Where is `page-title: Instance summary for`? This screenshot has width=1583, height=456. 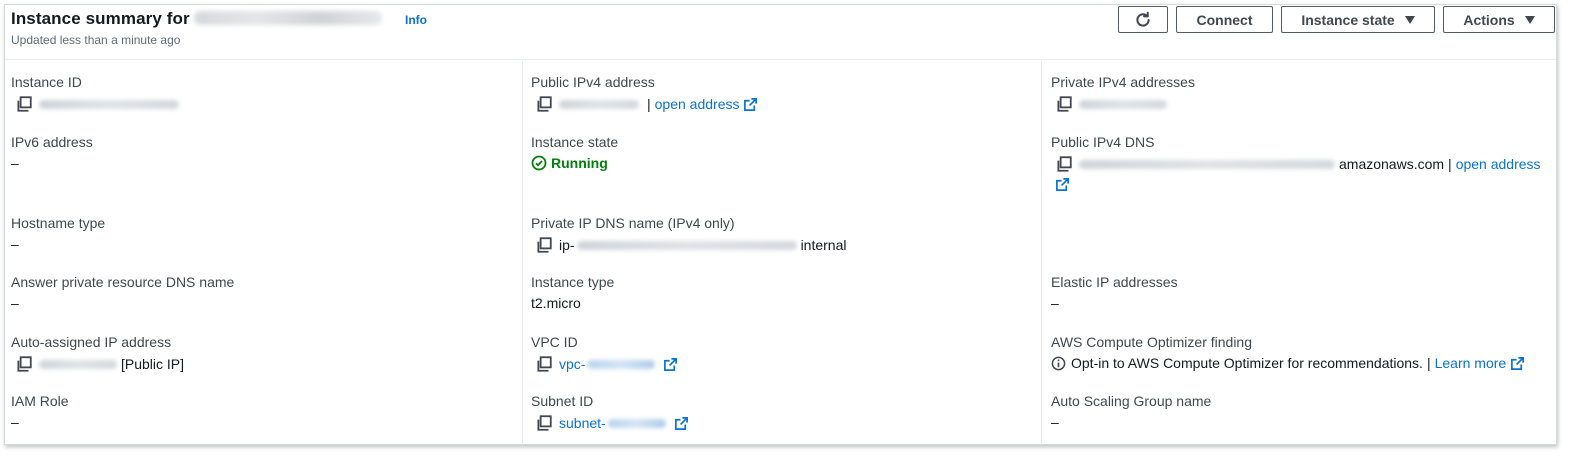
page-title: Instance summary for is located at coordinates (196, 19).